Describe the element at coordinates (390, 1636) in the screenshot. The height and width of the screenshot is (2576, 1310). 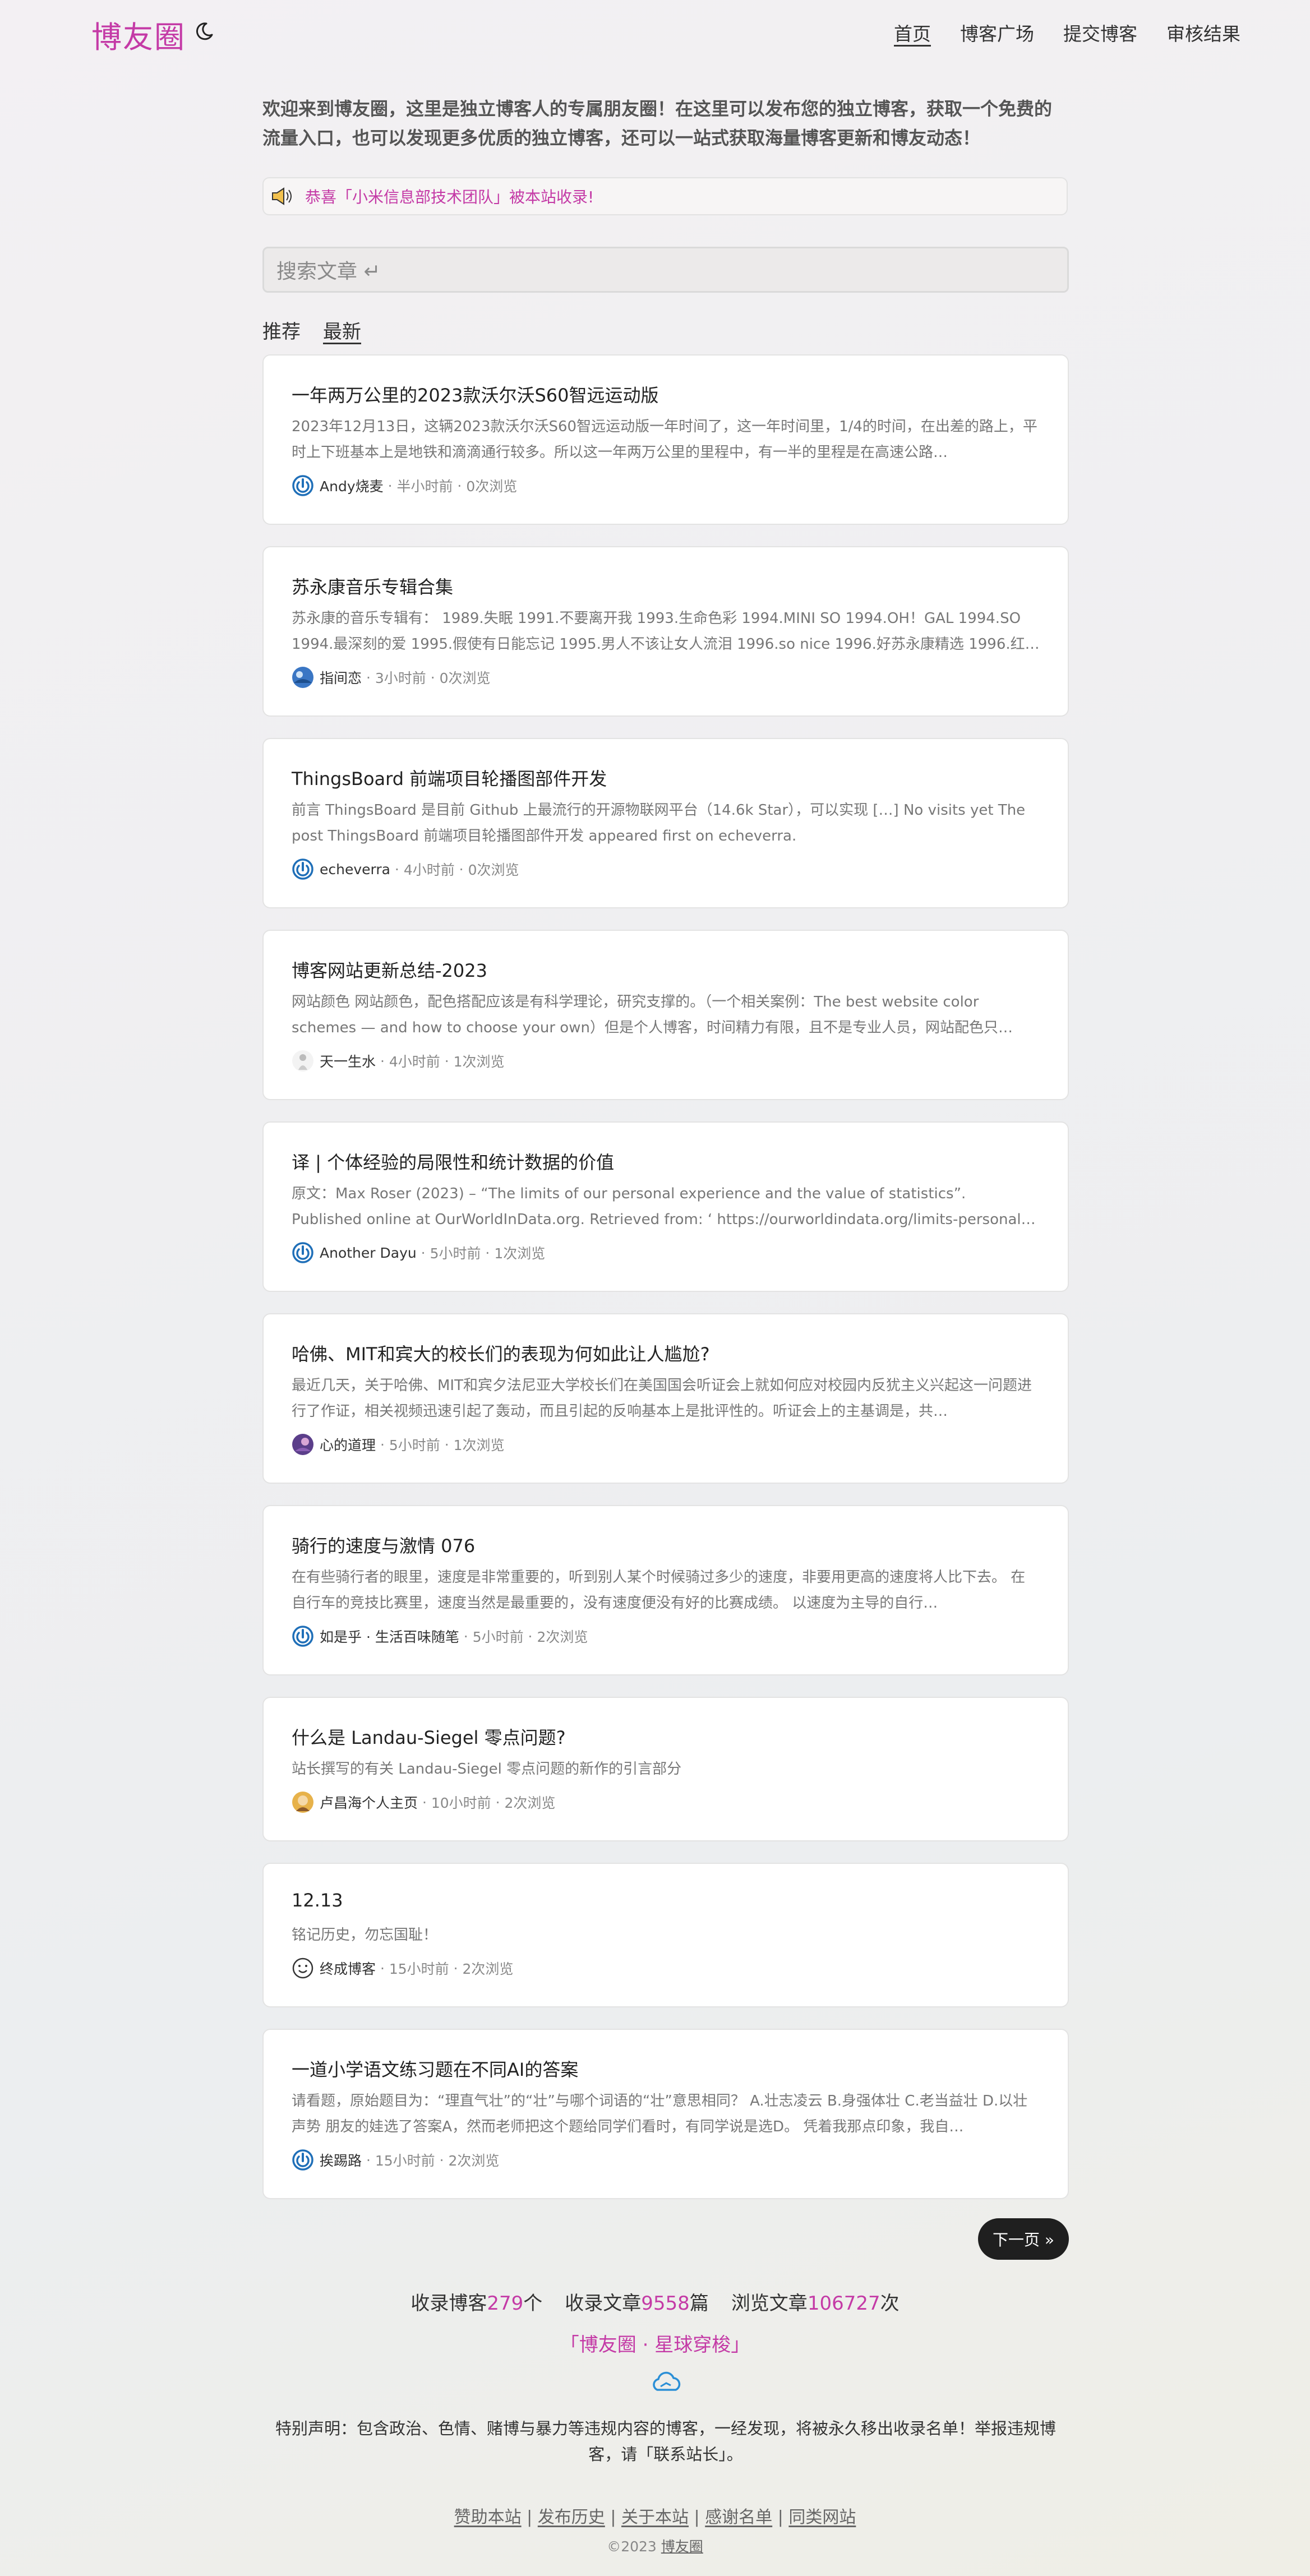
I see `post-author: 如是乎 · 生活百味随笔` at that location.